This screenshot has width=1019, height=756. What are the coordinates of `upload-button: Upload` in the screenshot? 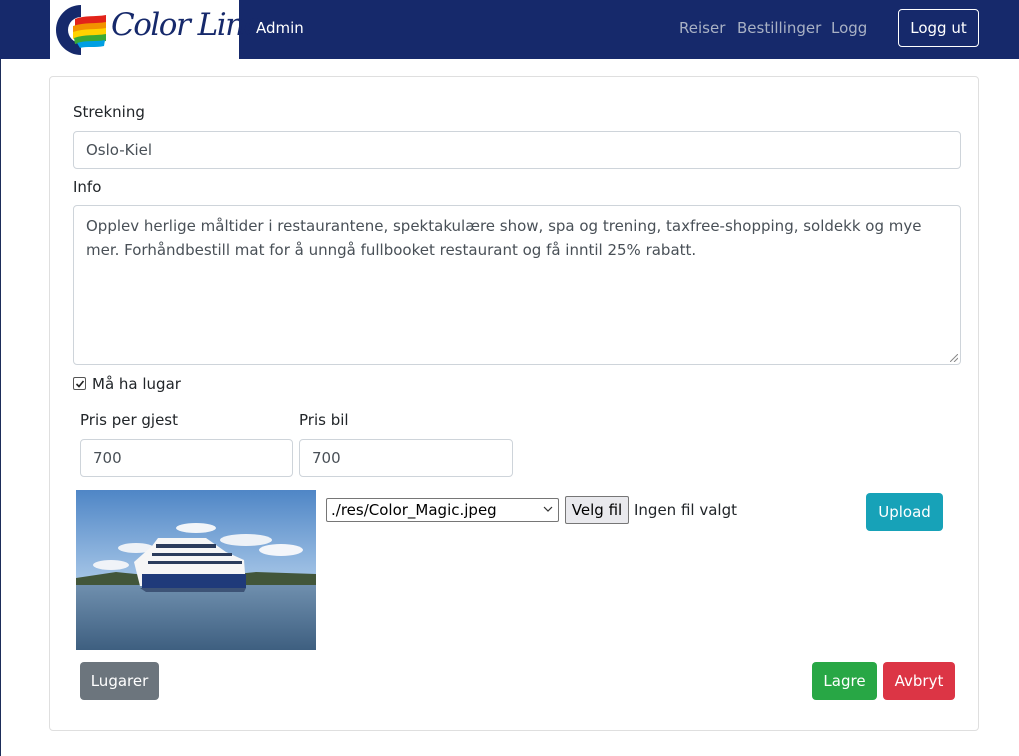 It's located at (904, 512).